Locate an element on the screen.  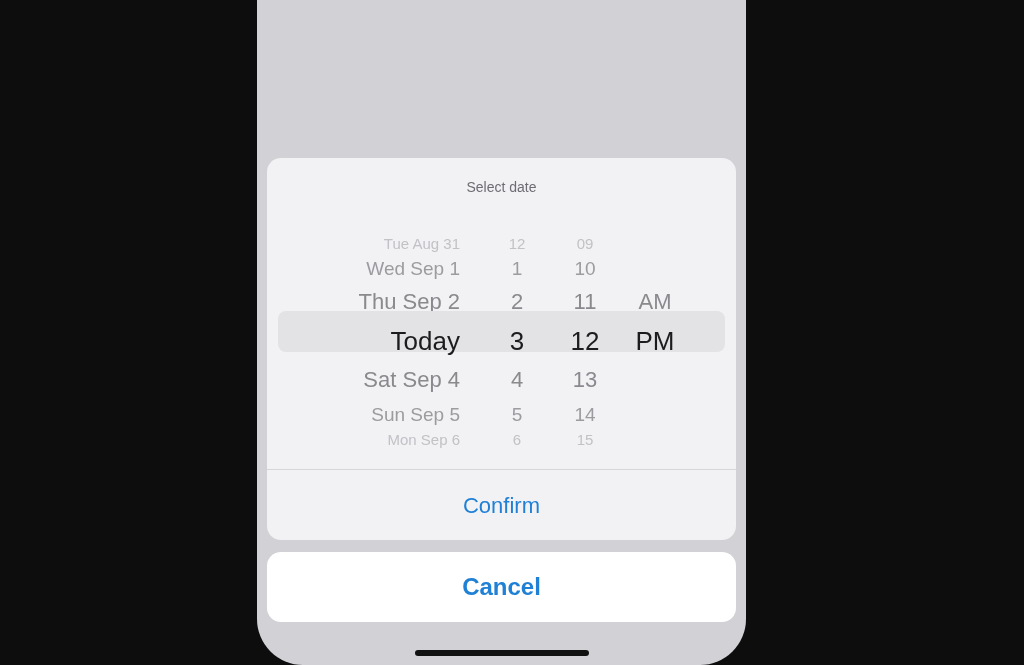
date-option: Sat Sep 4 is located at coordinates (411, 380).